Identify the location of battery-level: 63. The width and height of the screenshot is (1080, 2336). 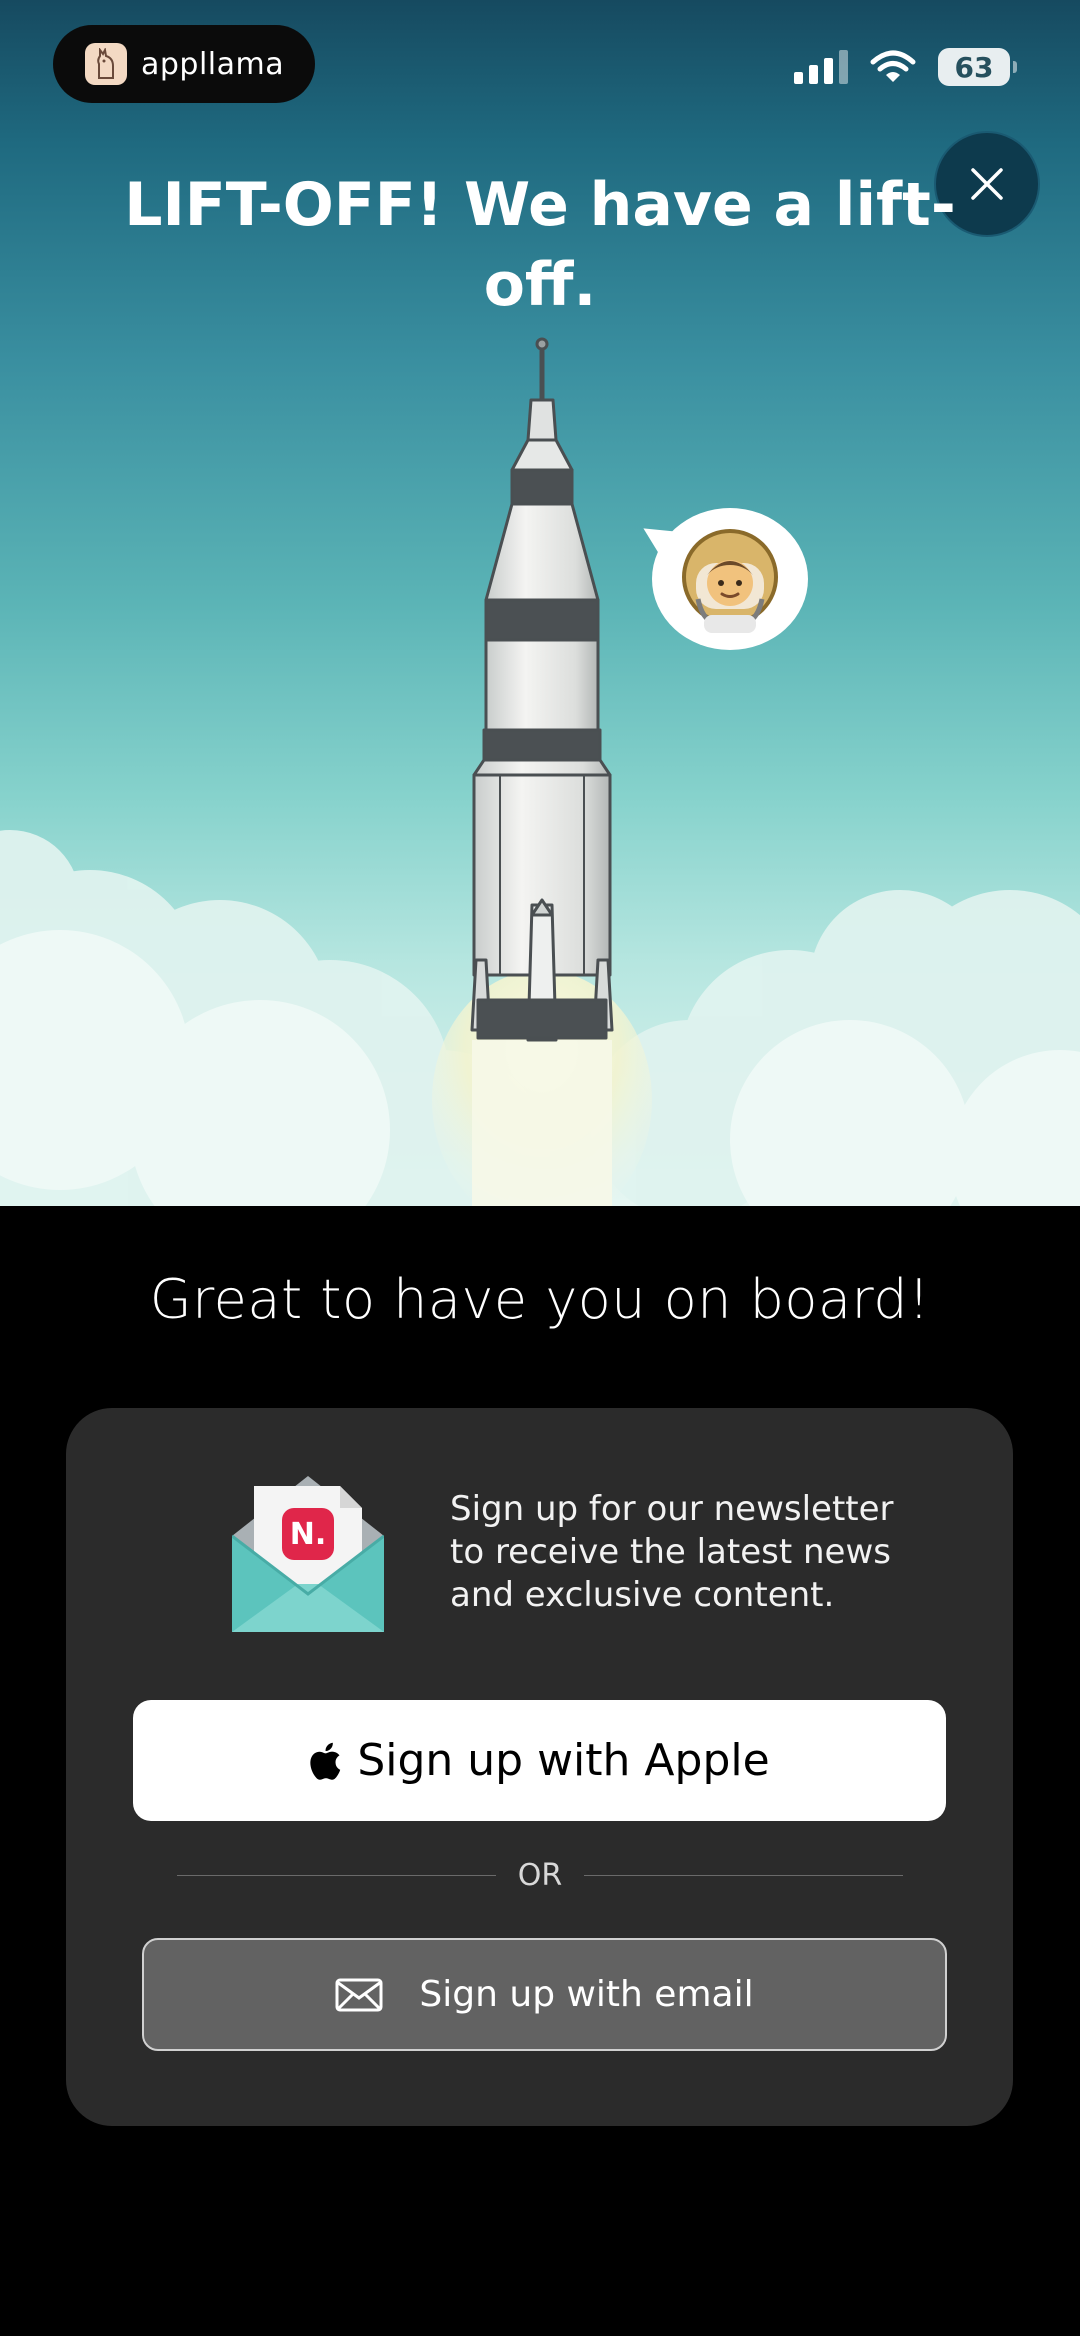
(974, 67).